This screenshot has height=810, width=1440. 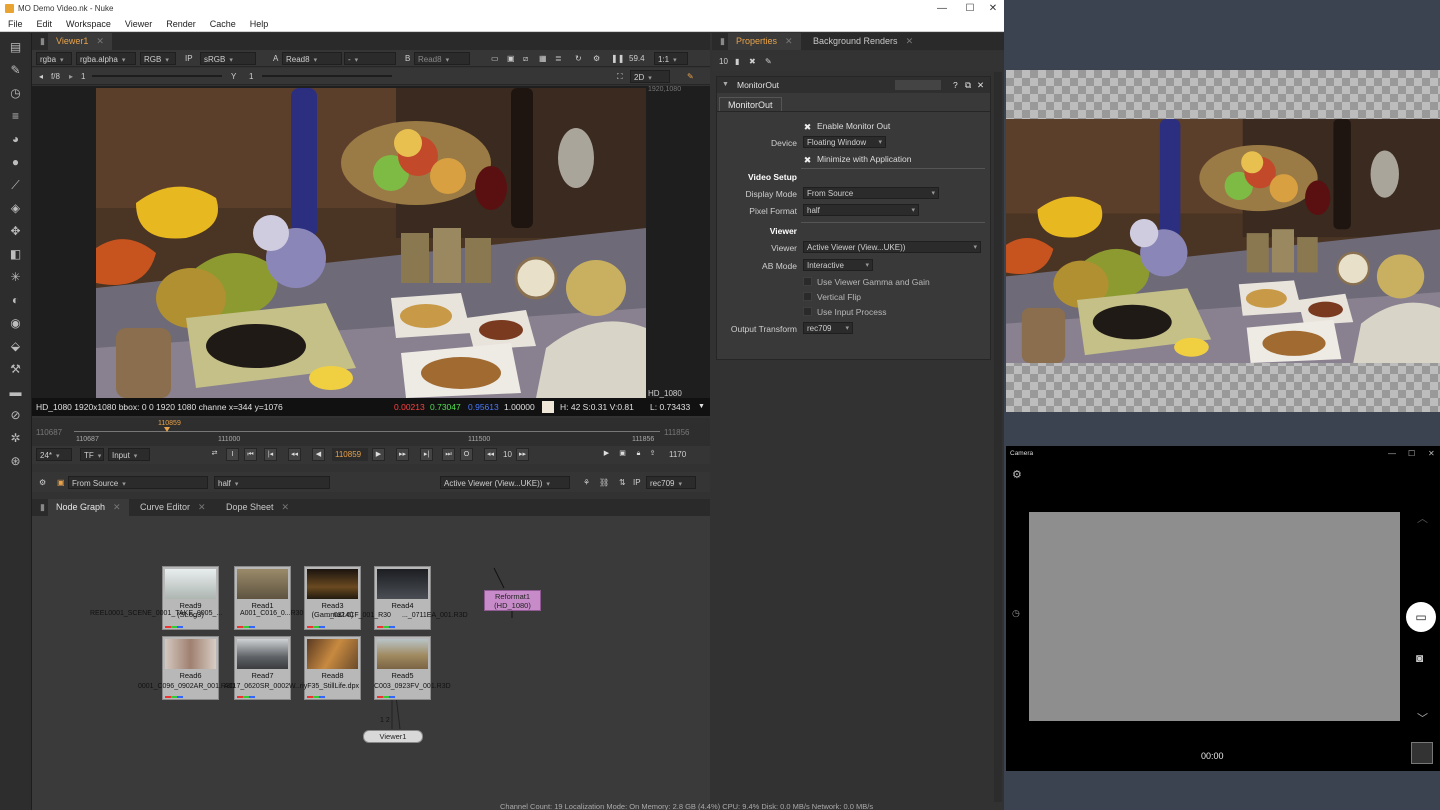 What do you see at coordinates (752, 61) in the screenshot?
I see `clear-panels-icon: ✖` at bounding box center [752, 61].